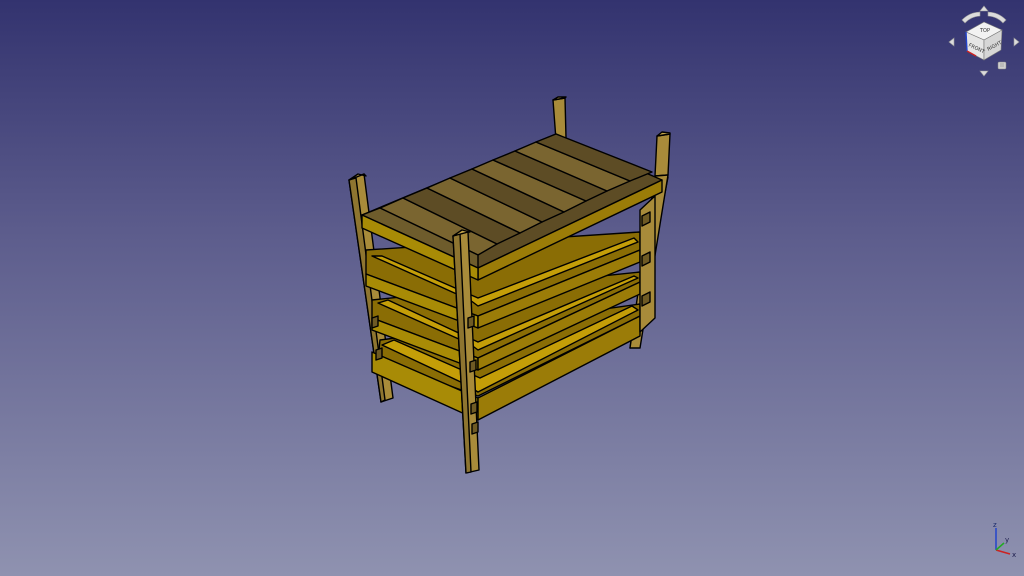  What do you see at coordinates (951, 42) in the screenshot?
I see `arrow-left-icon` at bounding box center [951, 42].